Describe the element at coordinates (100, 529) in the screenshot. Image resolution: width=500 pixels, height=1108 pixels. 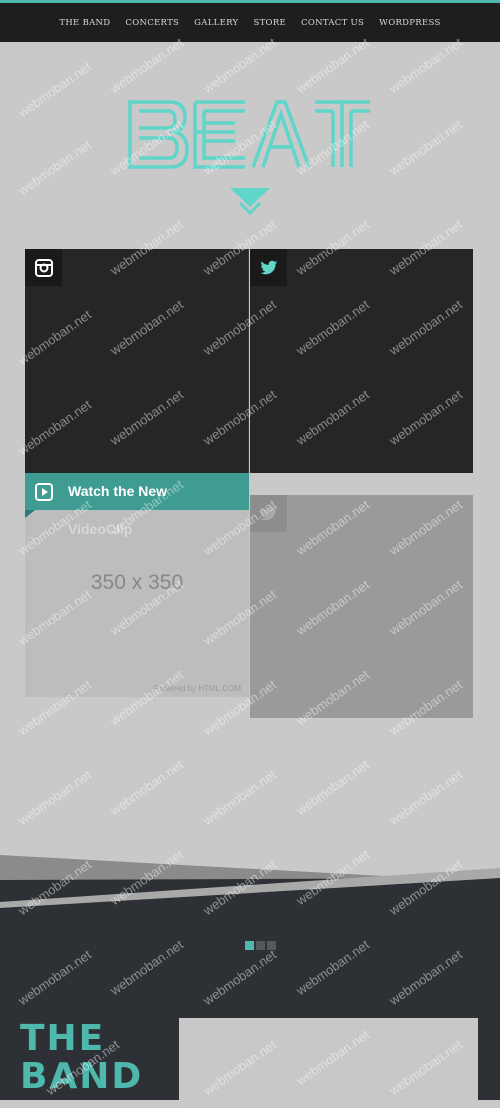
I see `video-subtitle: VideoClip` at that location.